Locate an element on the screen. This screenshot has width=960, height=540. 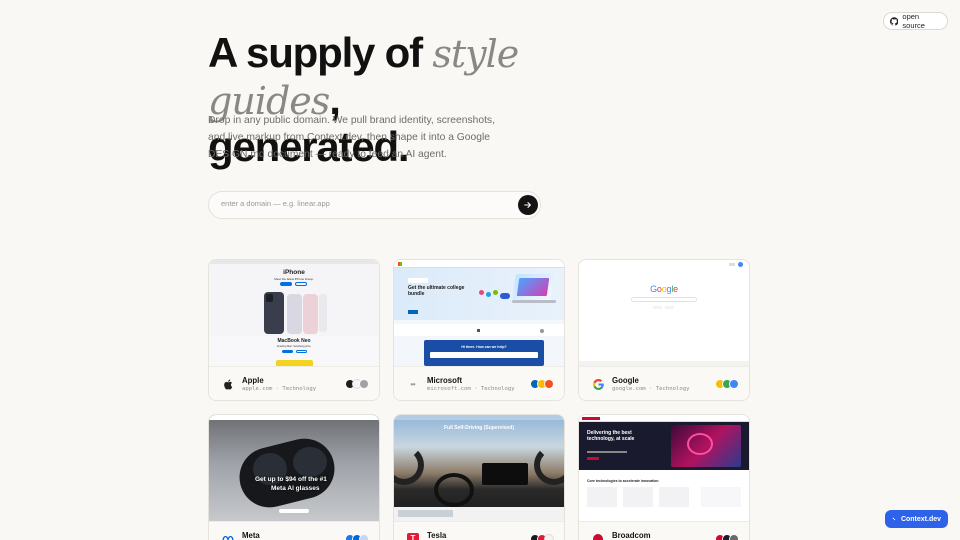
google-screenshot: Google is located at coordinates (664, 313).